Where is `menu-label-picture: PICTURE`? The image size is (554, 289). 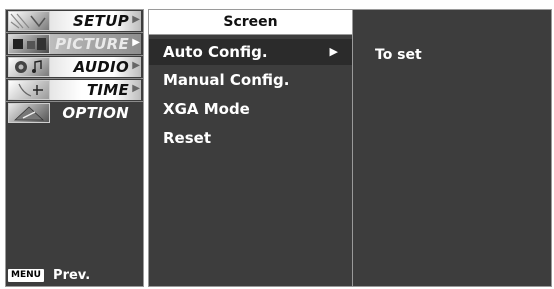 menu-label-picture: PICTURE is located at coordinates (92, 44).